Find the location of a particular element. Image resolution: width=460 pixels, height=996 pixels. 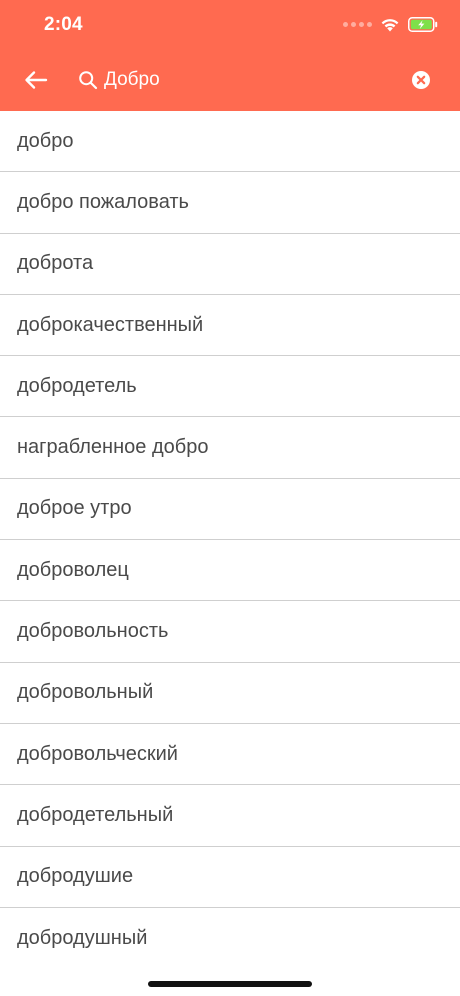

status-icons is located at coordinates (390, 24).